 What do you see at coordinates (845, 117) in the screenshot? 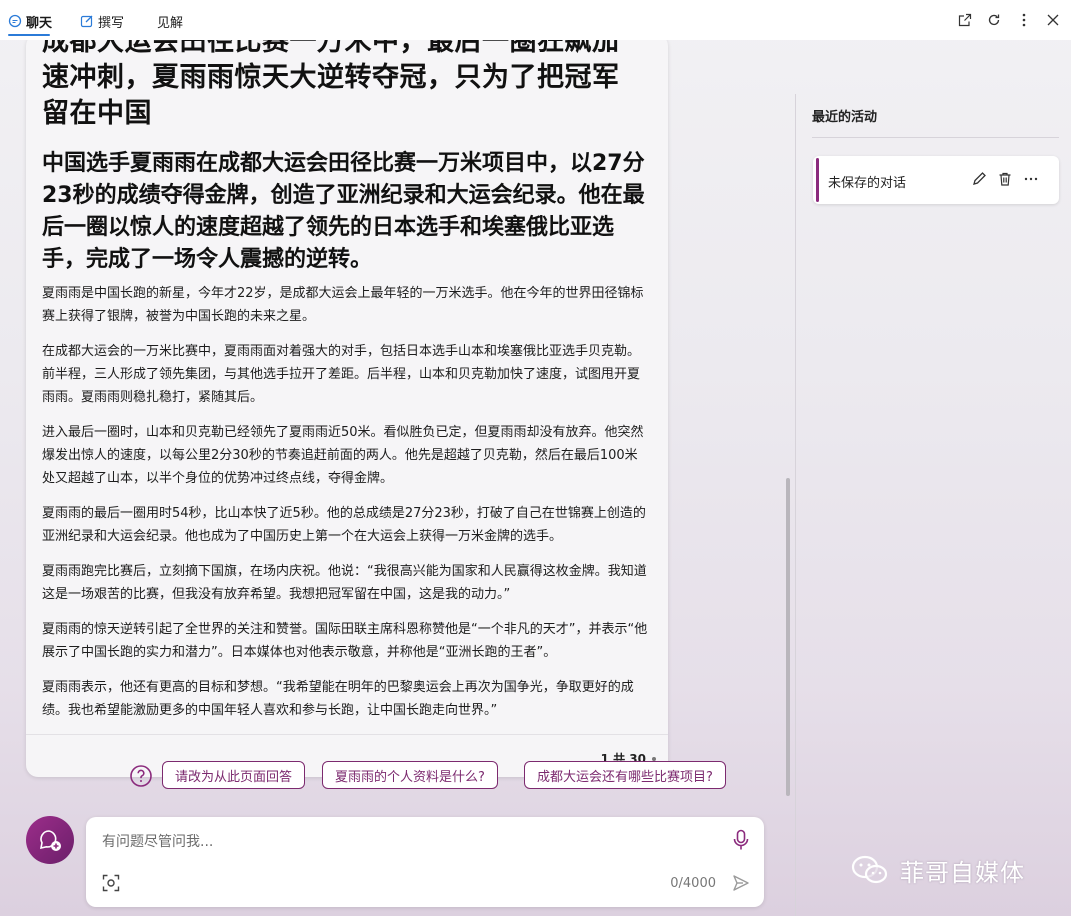
I see `recent-activity-title: 最近的活动` at bounding box center [845, 117].